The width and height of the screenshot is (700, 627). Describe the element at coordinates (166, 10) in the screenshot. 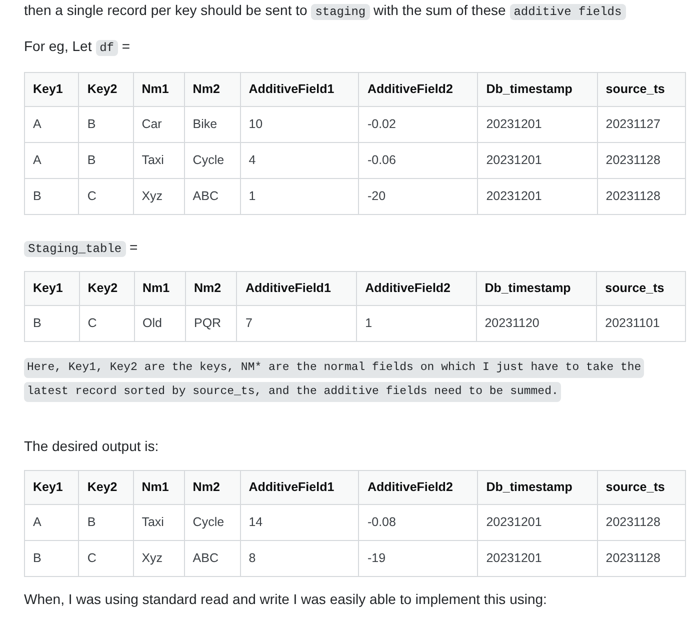

I see `paragraph-text: then a single record per key should be sent to` at that location.